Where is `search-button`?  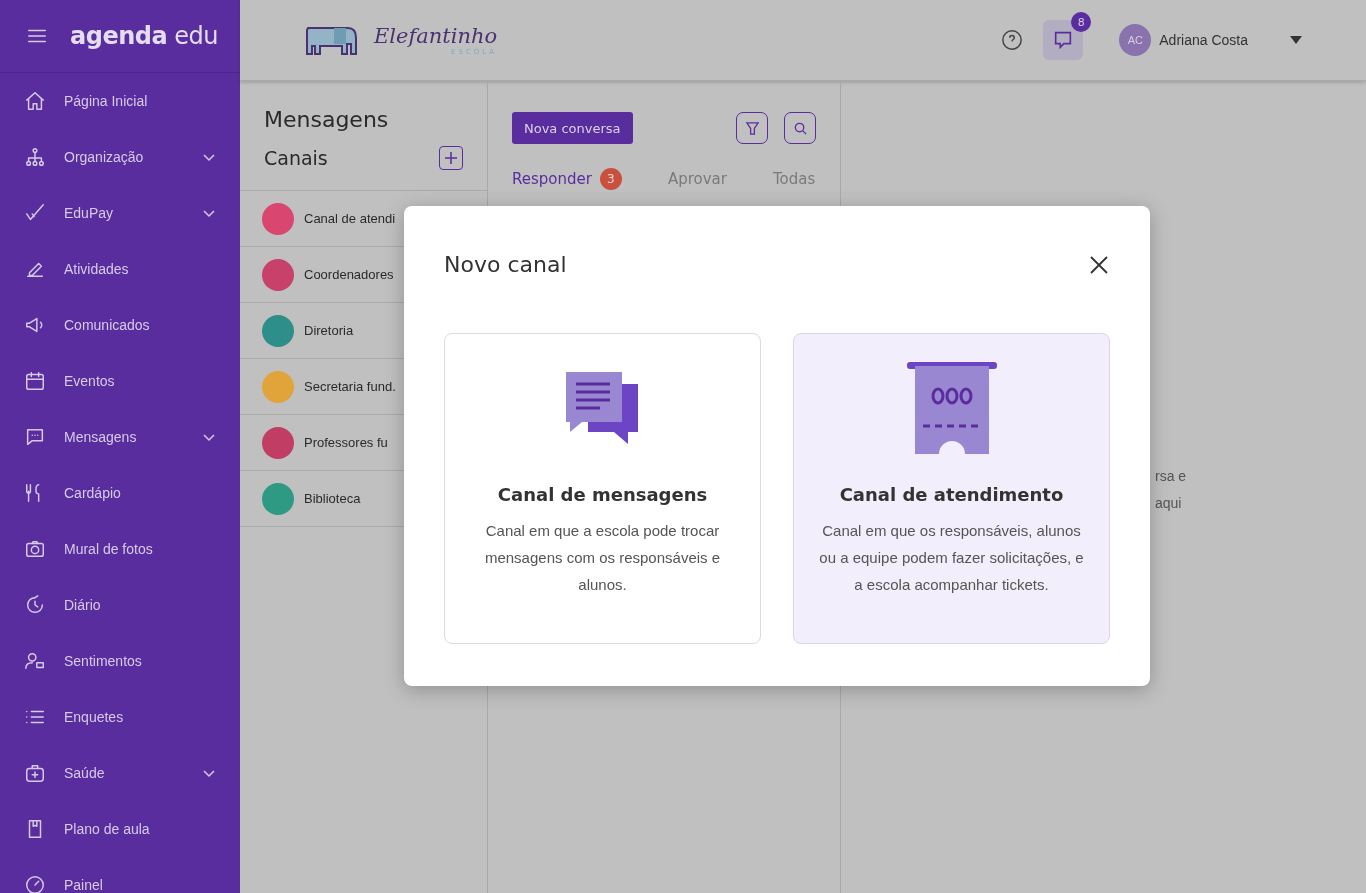 search-button is located at coordinates (800, 128).